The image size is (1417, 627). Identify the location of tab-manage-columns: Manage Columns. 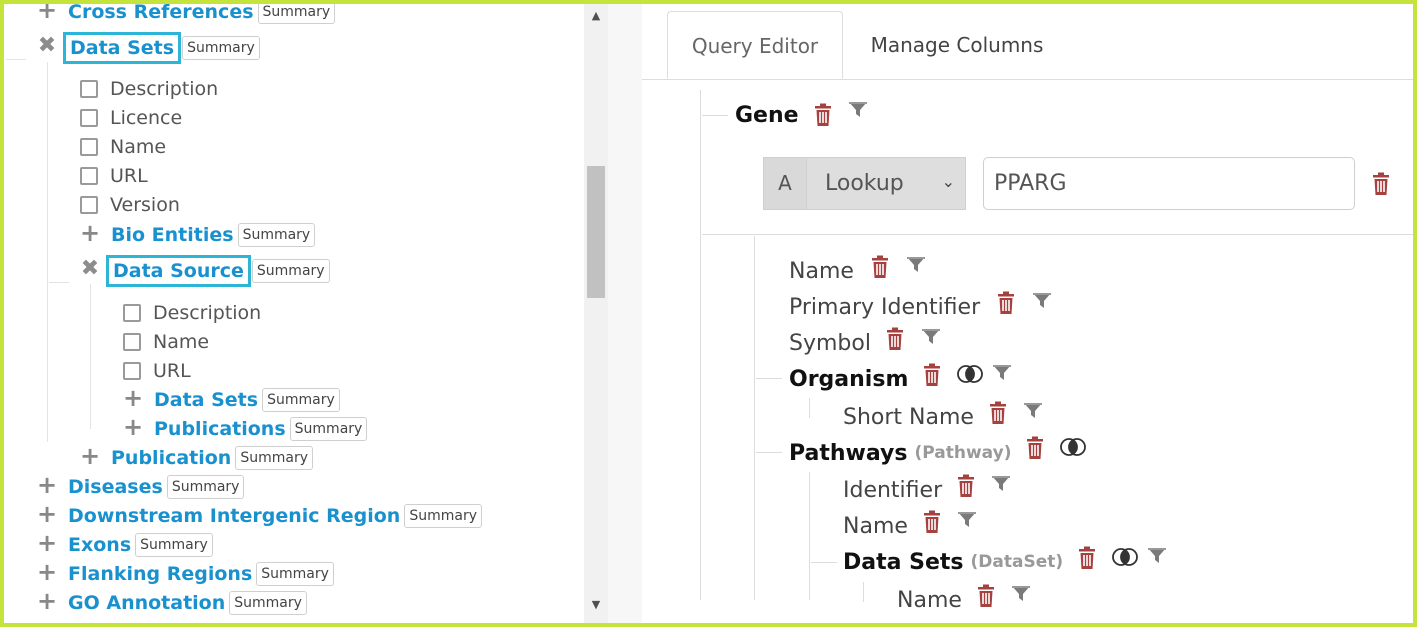
(957, 45).